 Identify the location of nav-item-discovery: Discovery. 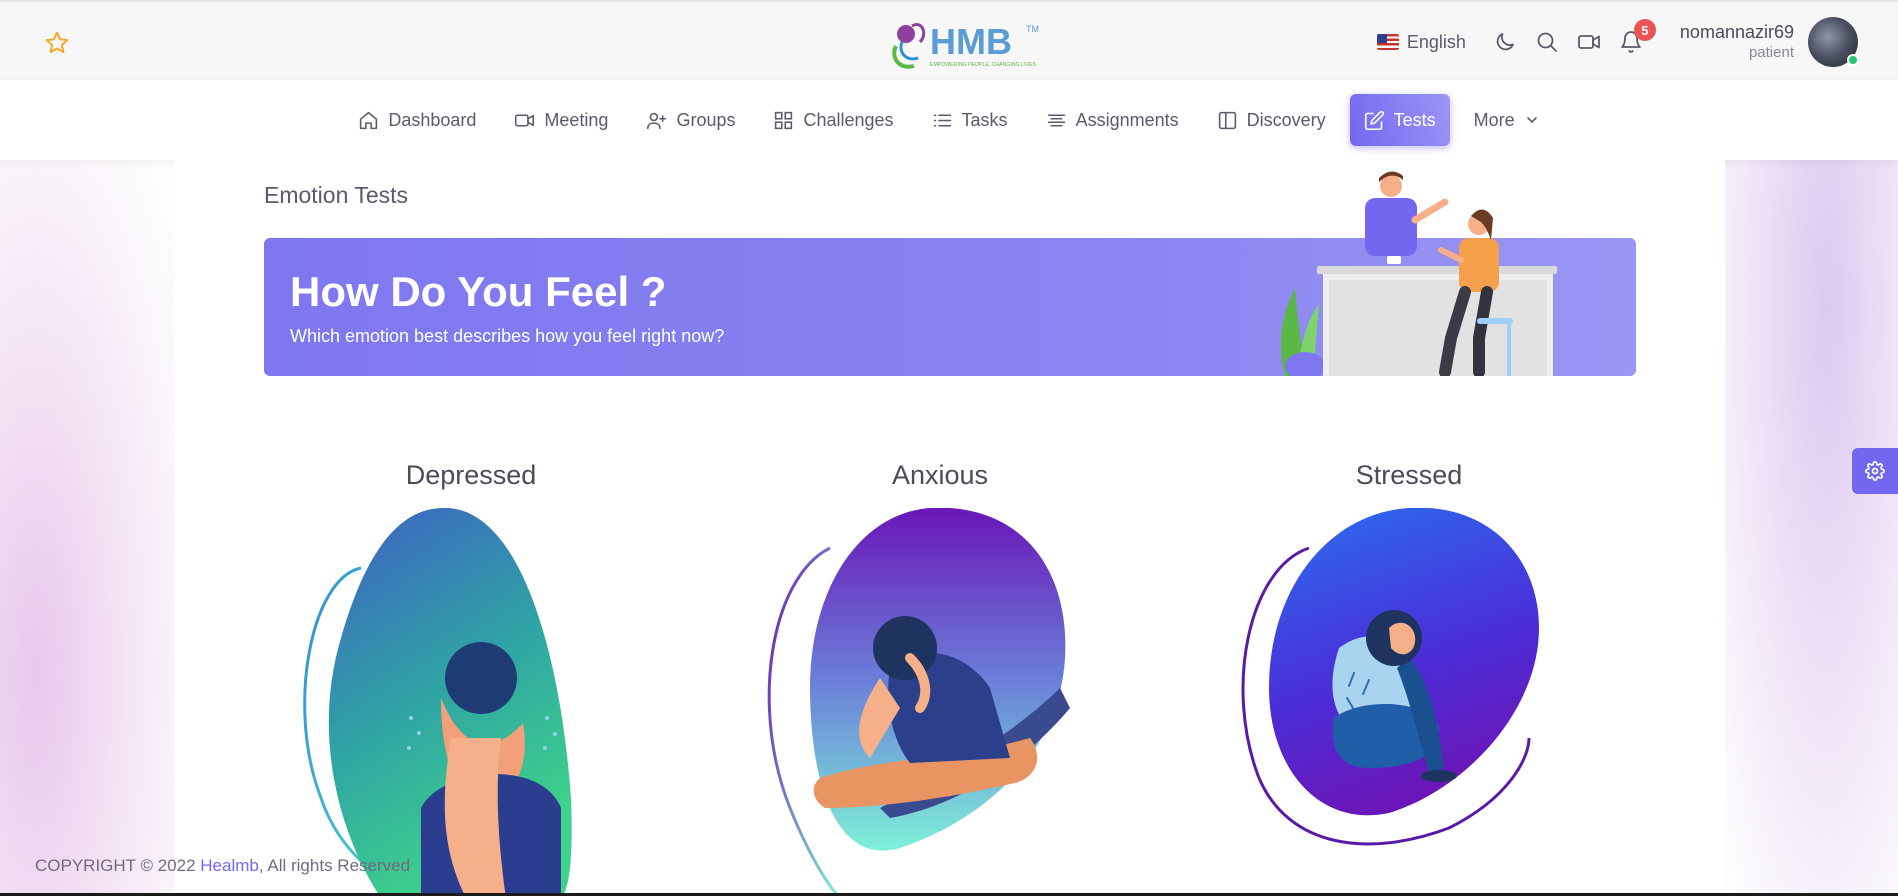
(1271, 120).